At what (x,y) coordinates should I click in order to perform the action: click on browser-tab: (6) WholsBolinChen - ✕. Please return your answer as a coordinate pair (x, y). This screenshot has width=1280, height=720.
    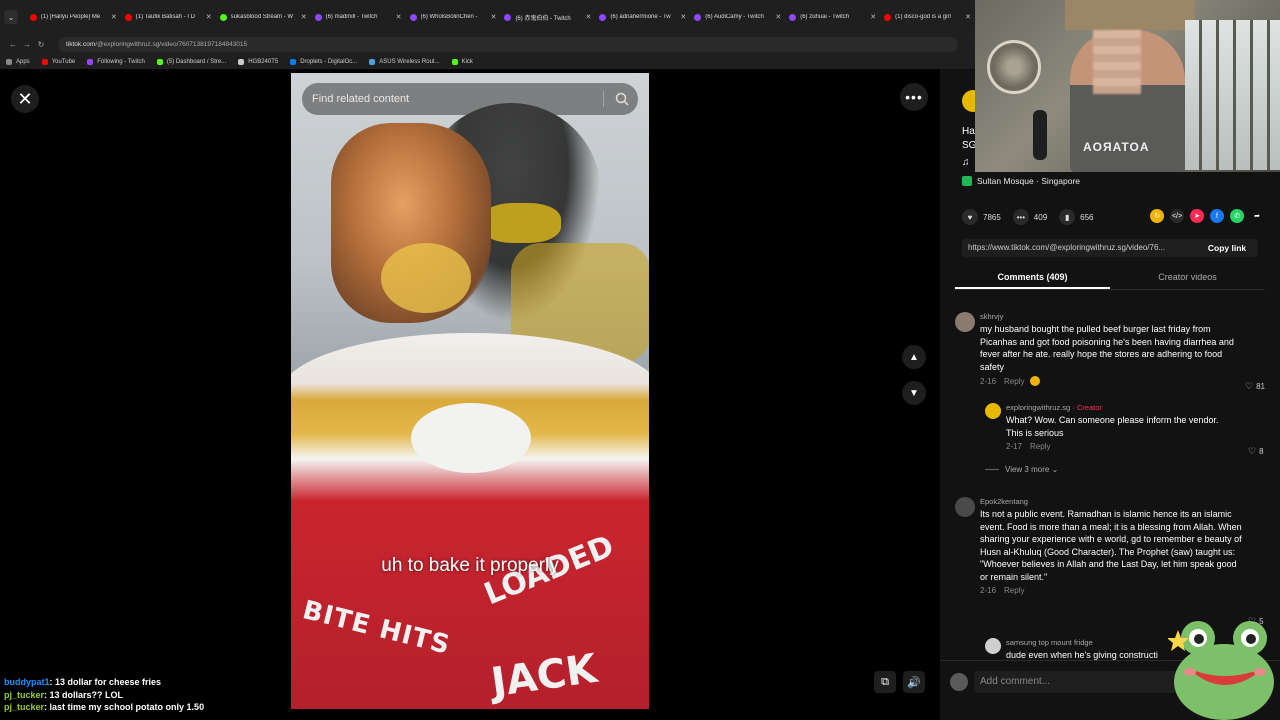
    Looking at the image, I should click on (453, 17).